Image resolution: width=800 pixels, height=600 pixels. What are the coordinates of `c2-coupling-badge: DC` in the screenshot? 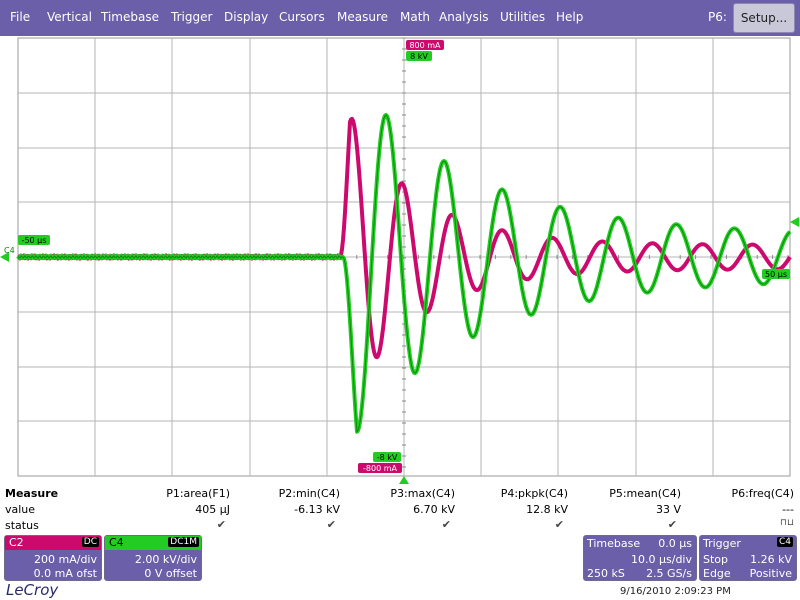 It's located at (90, 542).